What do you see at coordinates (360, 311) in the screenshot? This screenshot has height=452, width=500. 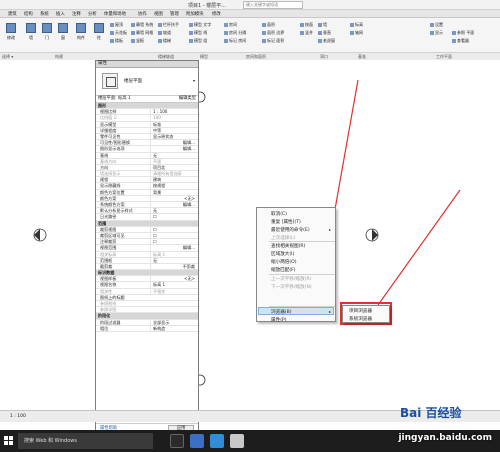 I see `menu-item-project-browser: 项目浏览器` at bounding box center [360, 311].